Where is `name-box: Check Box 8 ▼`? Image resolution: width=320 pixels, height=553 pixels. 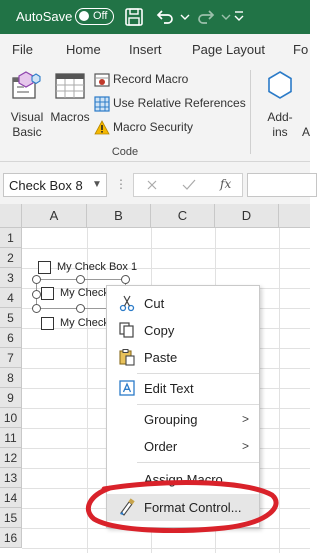 name-box: Check Box 8 ▼ is located at coordinates (55, 185).